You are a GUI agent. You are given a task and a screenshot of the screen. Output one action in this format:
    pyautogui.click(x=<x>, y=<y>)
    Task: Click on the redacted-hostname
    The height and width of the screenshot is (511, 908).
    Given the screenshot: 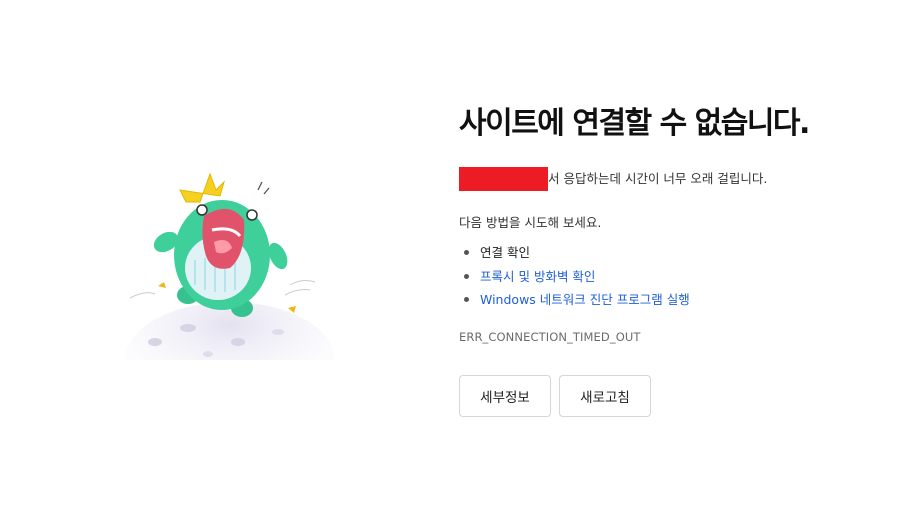 What is the action you would take?
    pyautogui.click(x=503, y=179)
    